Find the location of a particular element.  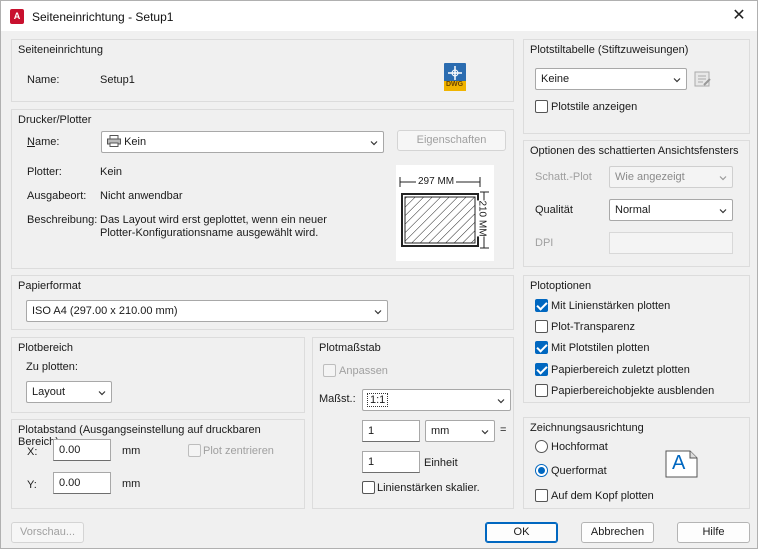

plot-option-label: Mit Linienstärken plotten is located at coordinates (611, 306).